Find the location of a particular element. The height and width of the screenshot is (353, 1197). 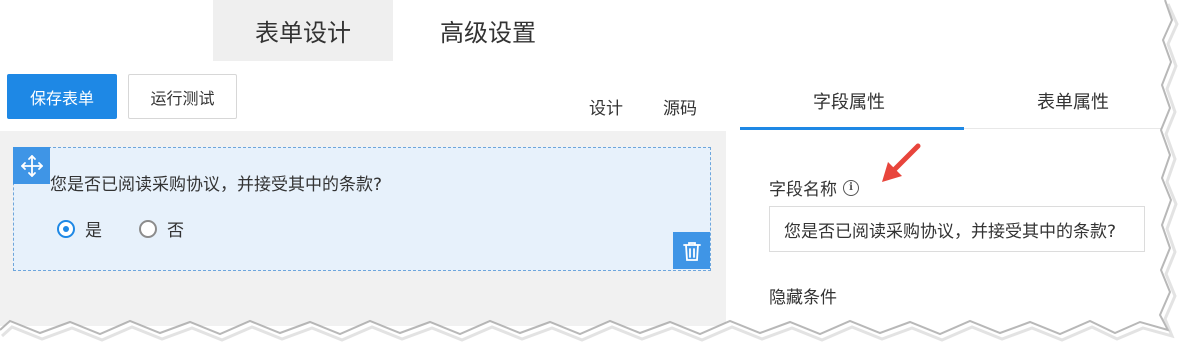

info-circle-icon: i is located at coordinates (851, 187).